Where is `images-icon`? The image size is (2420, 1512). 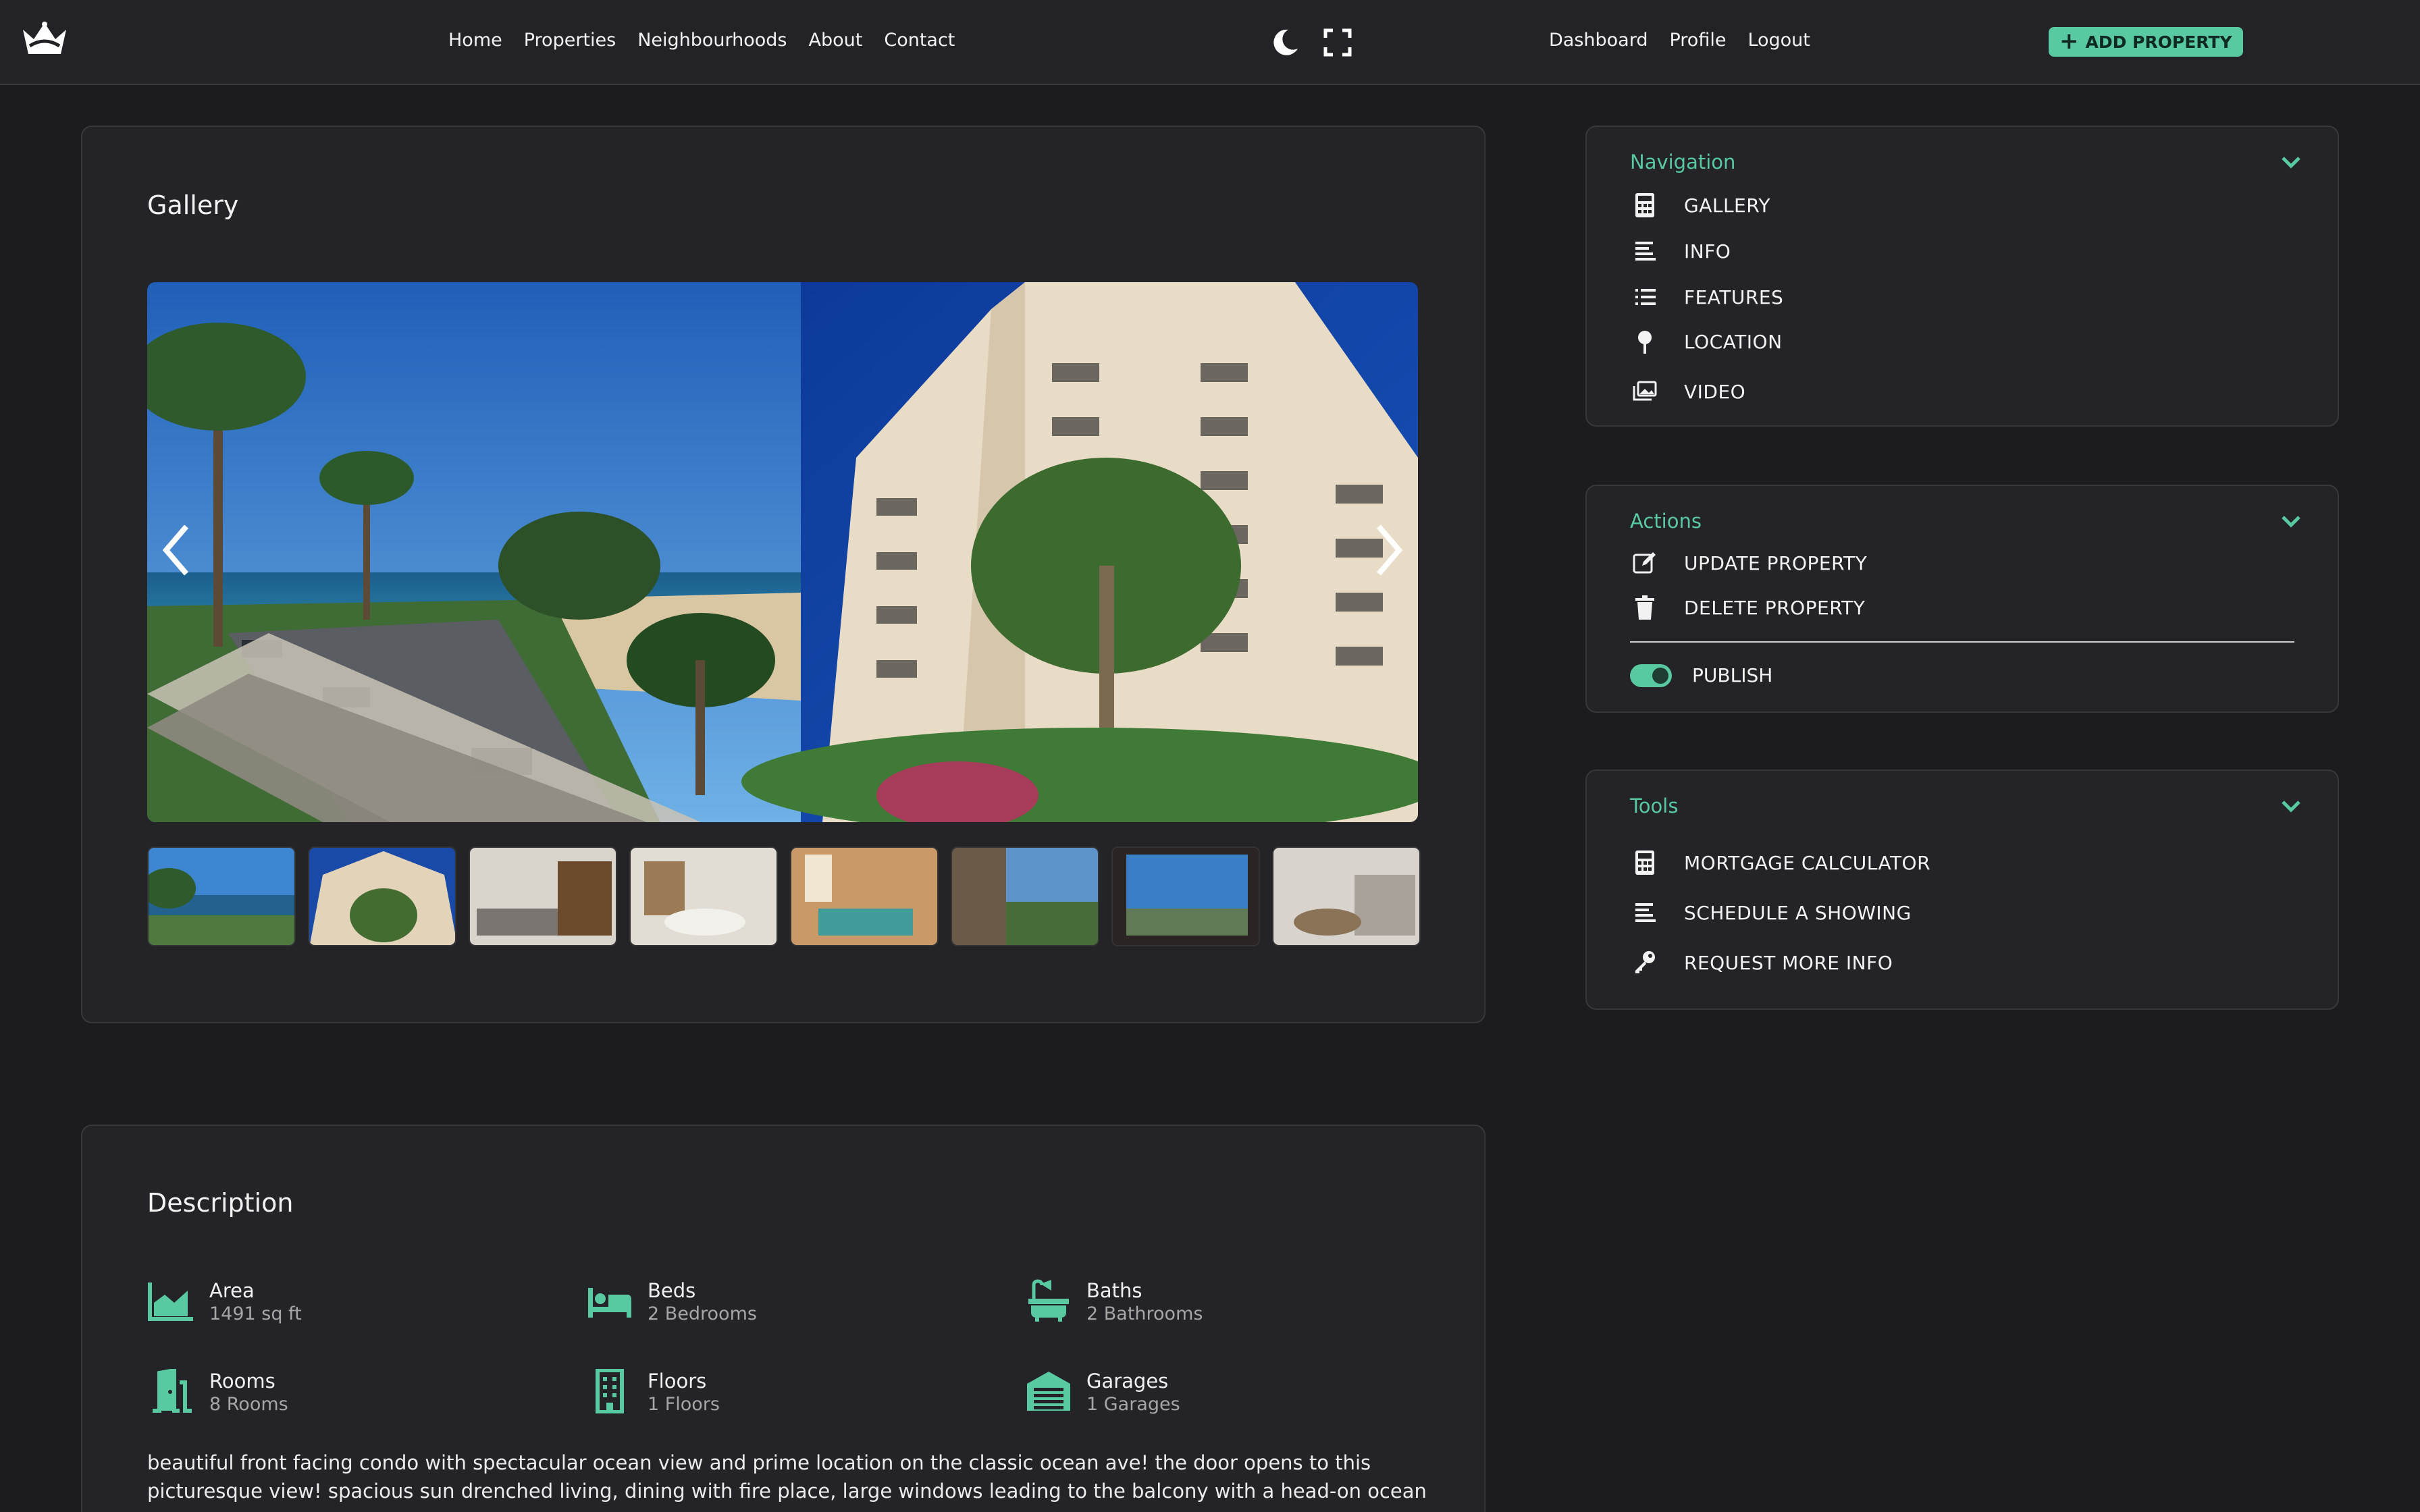
images-icon is located at coordinates (1645, 391).